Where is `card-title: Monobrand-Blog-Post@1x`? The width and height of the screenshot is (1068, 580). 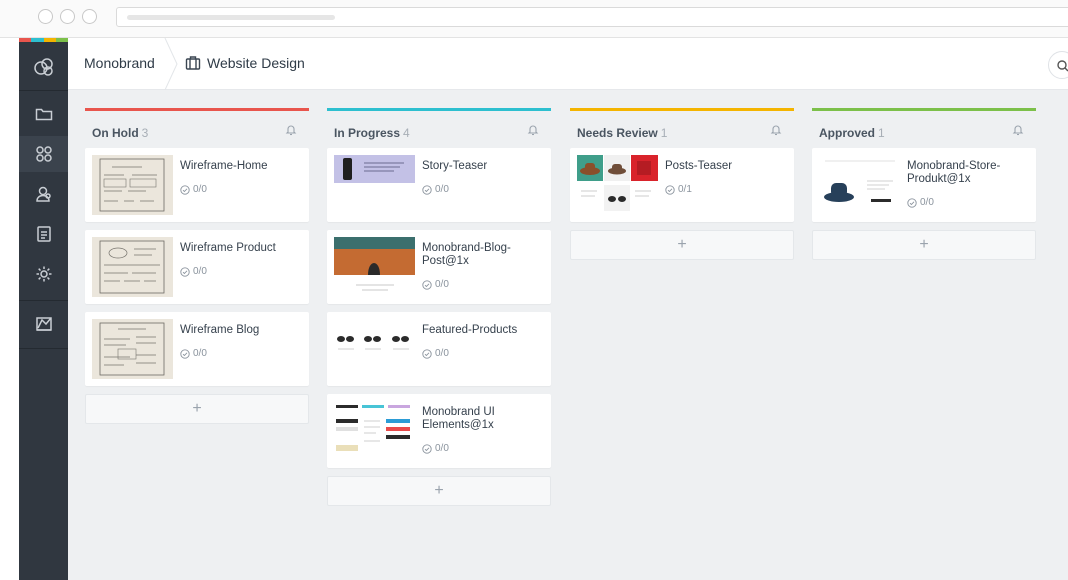 card-title: Monobrand-Blog-Post@1x is located at coordinates (466, 254).